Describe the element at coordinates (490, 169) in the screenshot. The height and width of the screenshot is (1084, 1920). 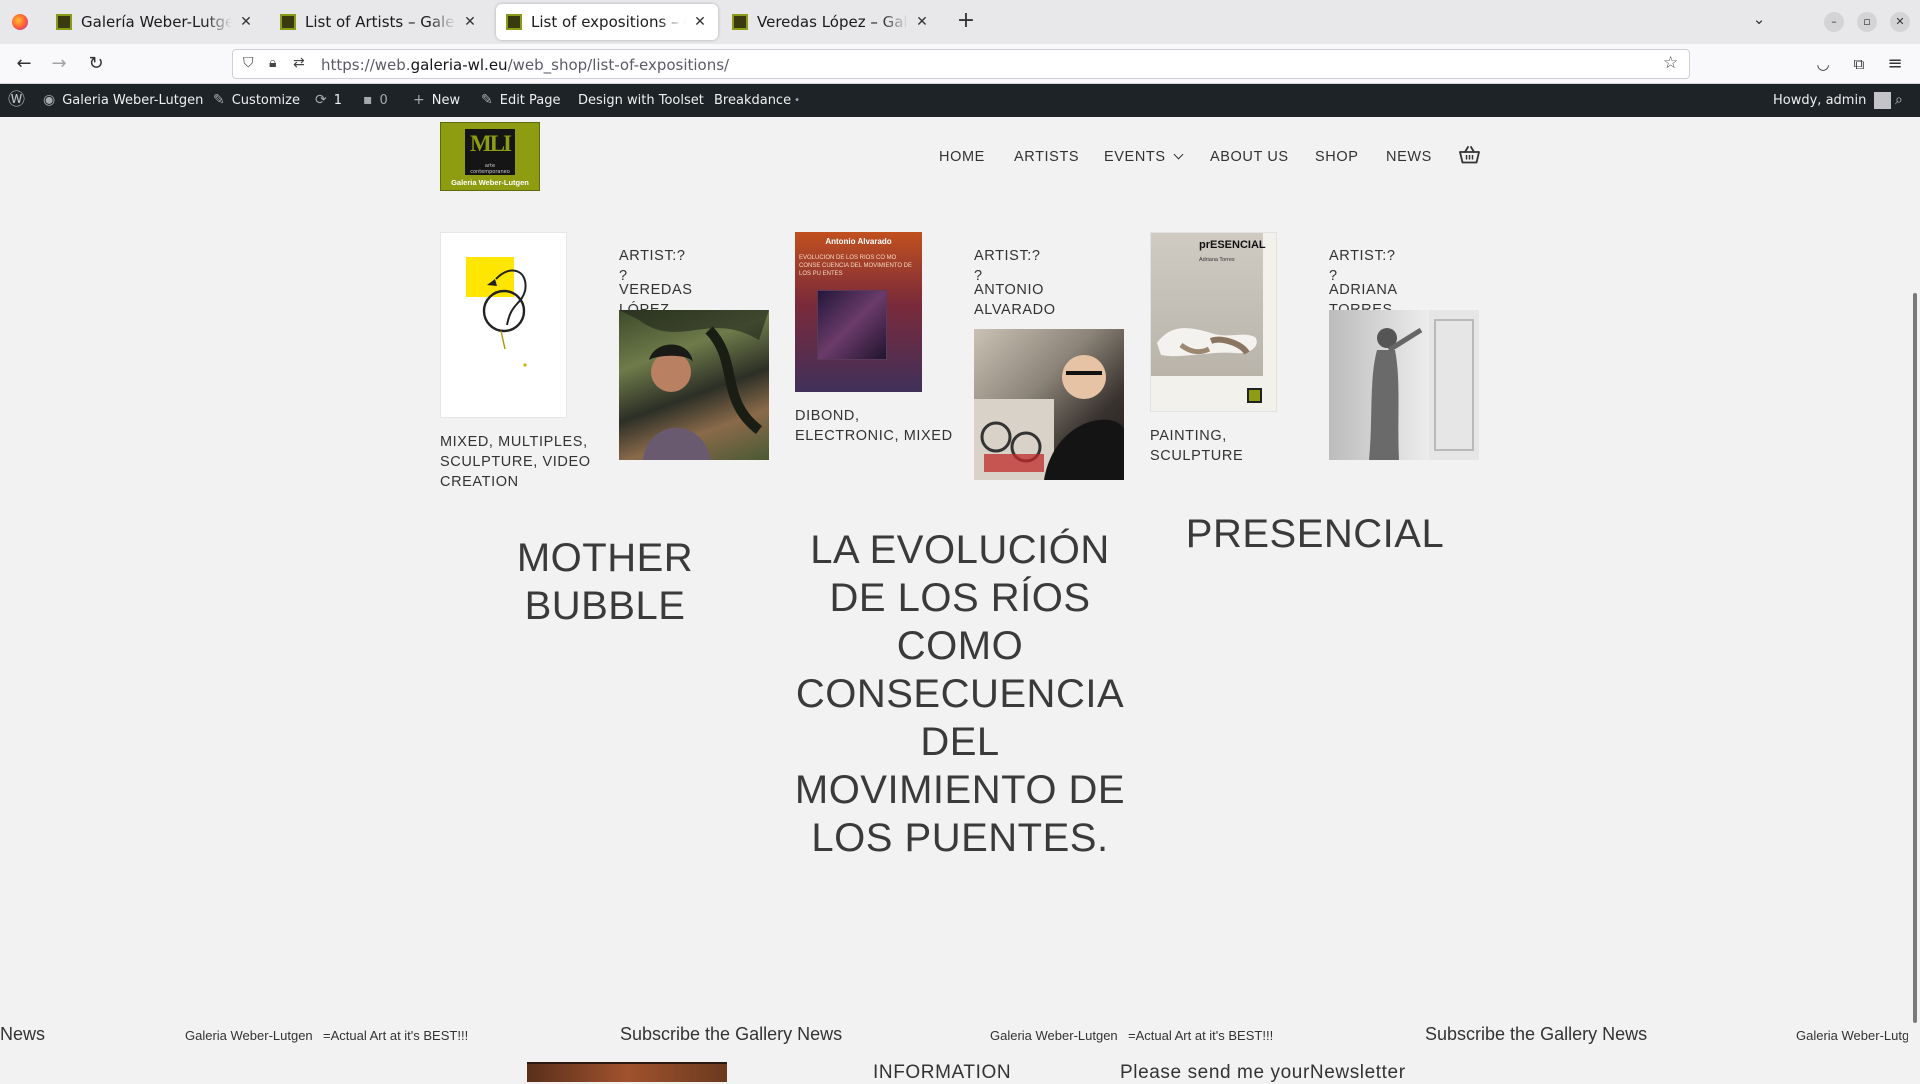
I see `logo-subtitle: arte contemporaneo` at that location.